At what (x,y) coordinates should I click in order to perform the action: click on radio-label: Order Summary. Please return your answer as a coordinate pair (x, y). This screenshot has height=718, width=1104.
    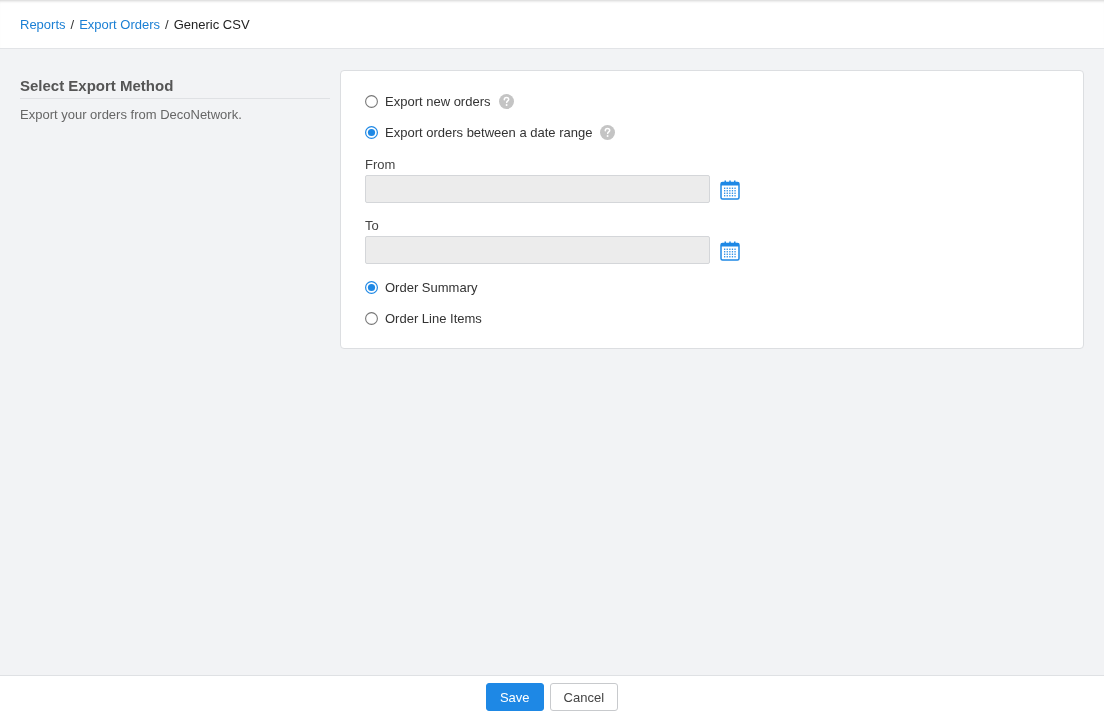
    Looking at the image, I should click on (431, 287).